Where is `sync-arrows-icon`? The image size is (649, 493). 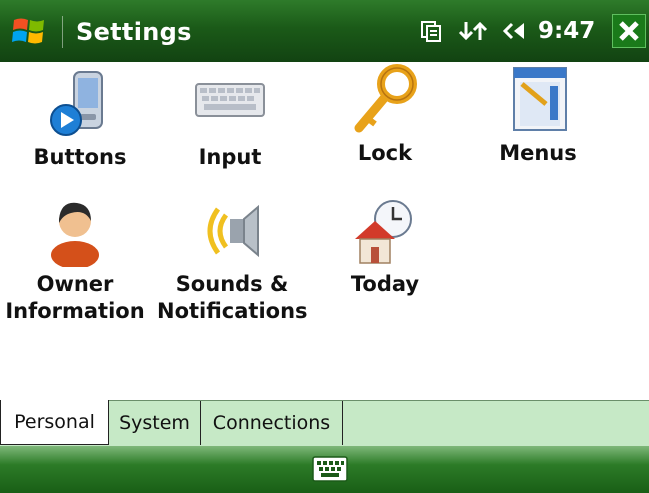
sync-arrows-icon is located at coordinates (473, 31).